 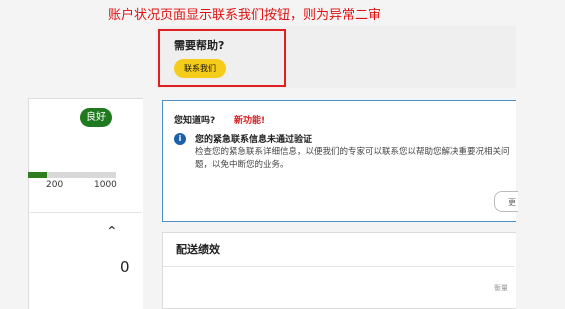 What do you see at coordinates (105, 185) in the screenshot?
I see `progress-tick-label: 1000` at bounding box center [105, 185].